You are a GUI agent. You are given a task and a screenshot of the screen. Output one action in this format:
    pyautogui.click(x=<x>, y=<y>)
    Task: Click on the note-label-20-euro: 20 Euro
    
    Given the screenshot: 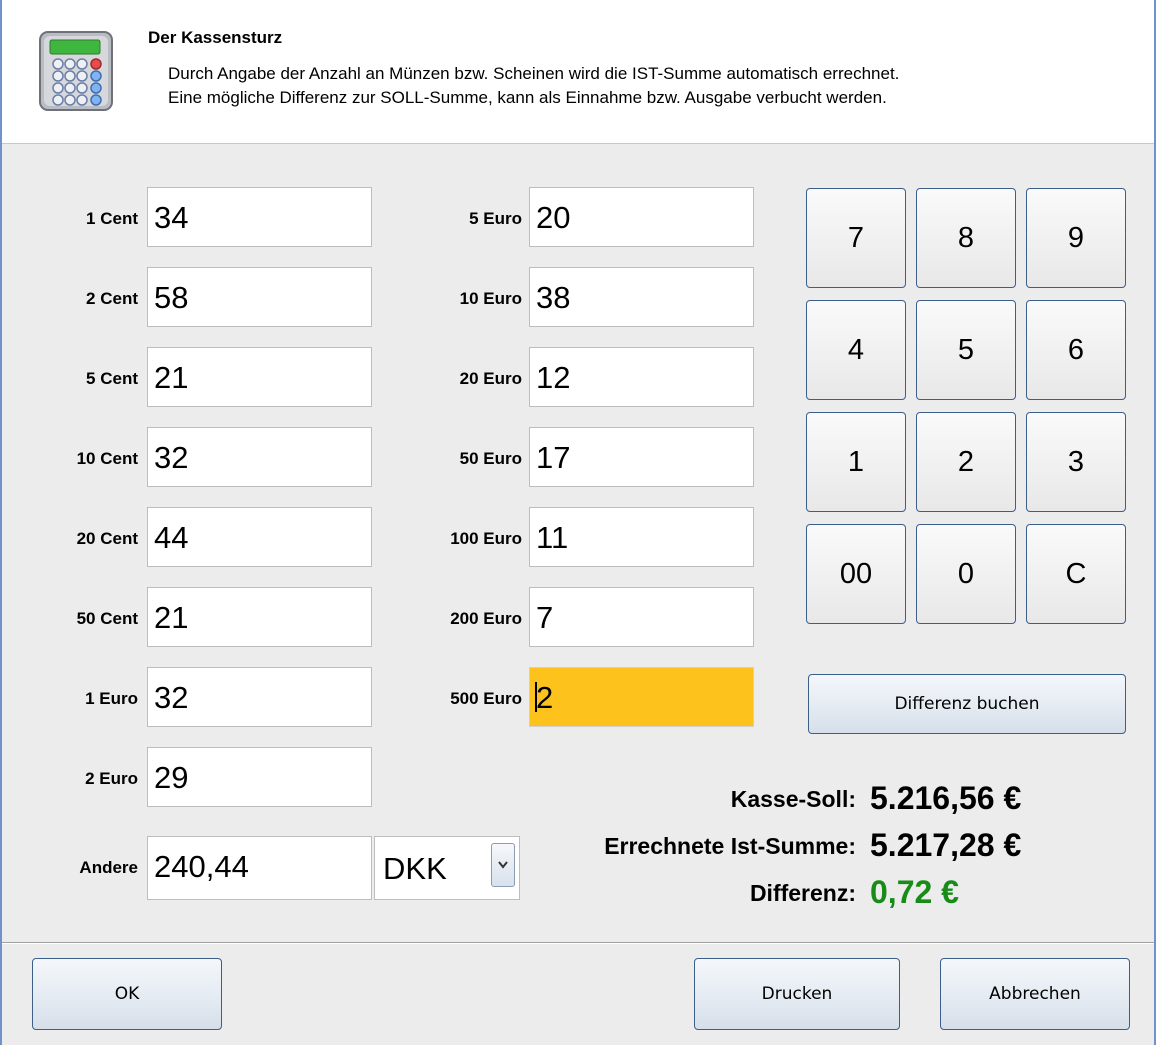 What is the action you would take?
    pyautogui.click(x=490, y=378)
    